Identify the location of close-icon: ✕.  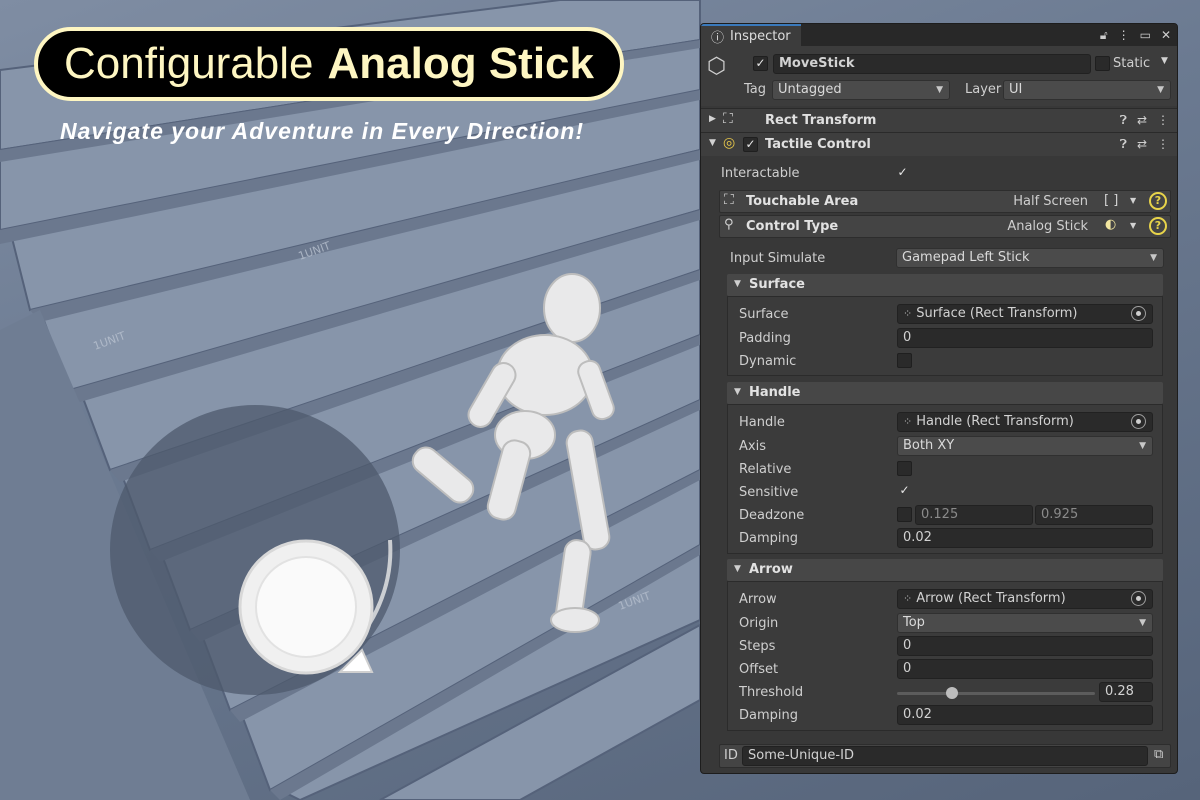
(1166, 35).